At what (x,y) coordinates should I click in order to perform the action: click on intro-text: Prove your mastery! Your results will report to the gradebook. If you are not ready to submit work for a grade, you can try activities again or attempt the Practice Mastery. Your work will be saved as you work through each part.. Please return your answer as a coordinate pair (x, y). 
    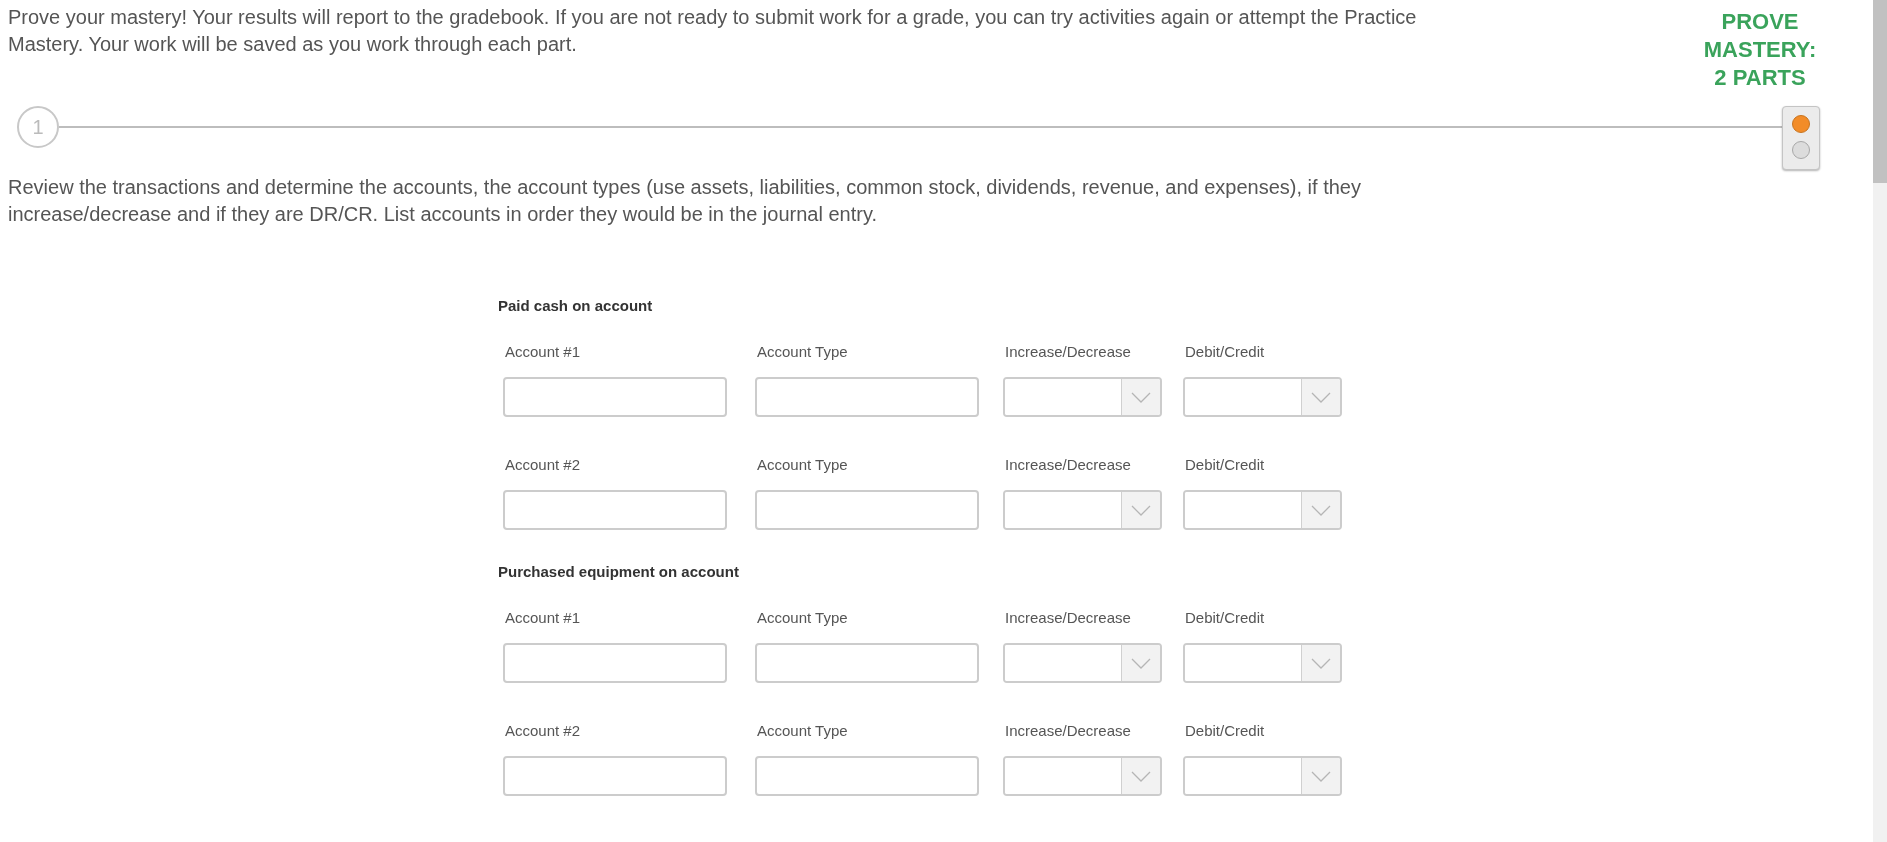
    Looking at the image, I should click on (713, 31).